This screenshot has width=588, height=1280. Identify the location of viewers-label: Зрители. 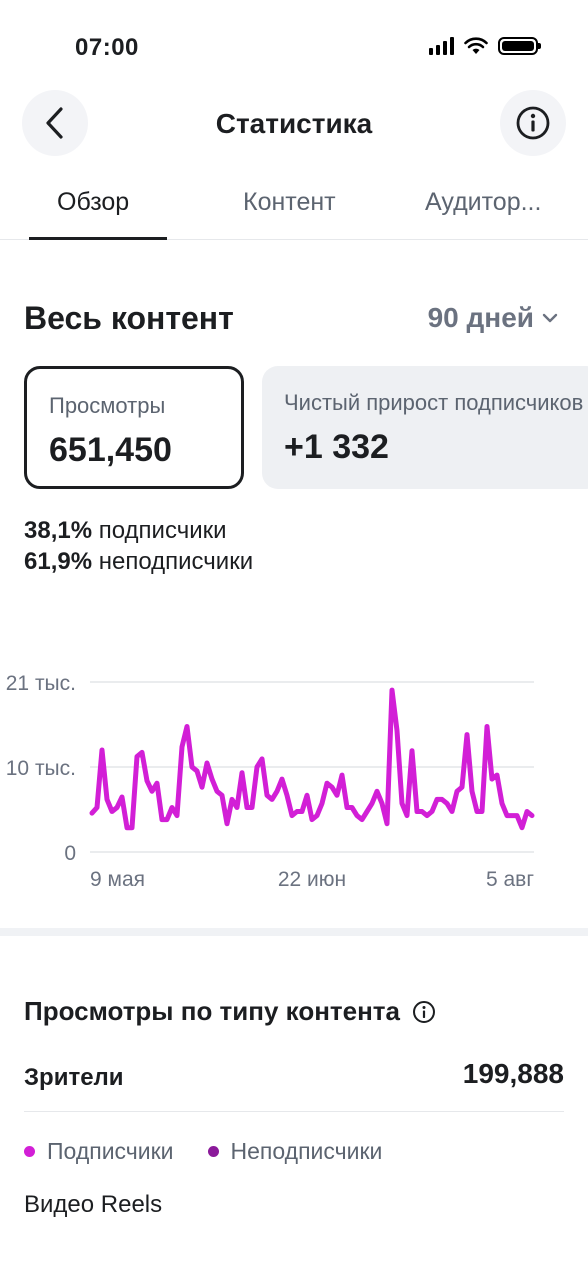
(74, 1077).